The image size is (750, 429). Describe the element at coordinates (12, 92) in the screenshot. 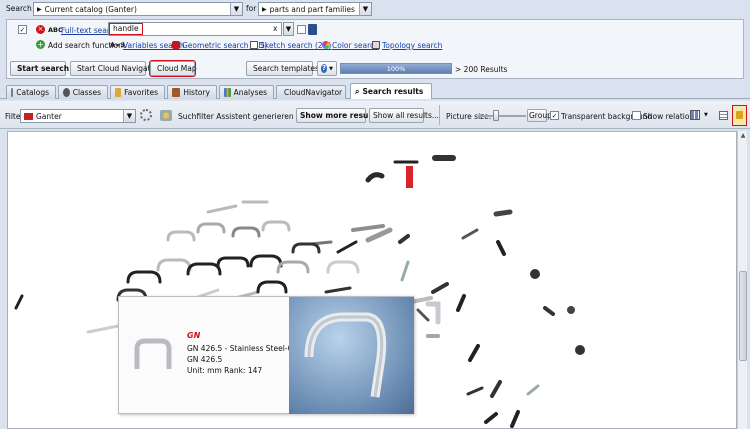

I see `catalogs-icon` at that location.